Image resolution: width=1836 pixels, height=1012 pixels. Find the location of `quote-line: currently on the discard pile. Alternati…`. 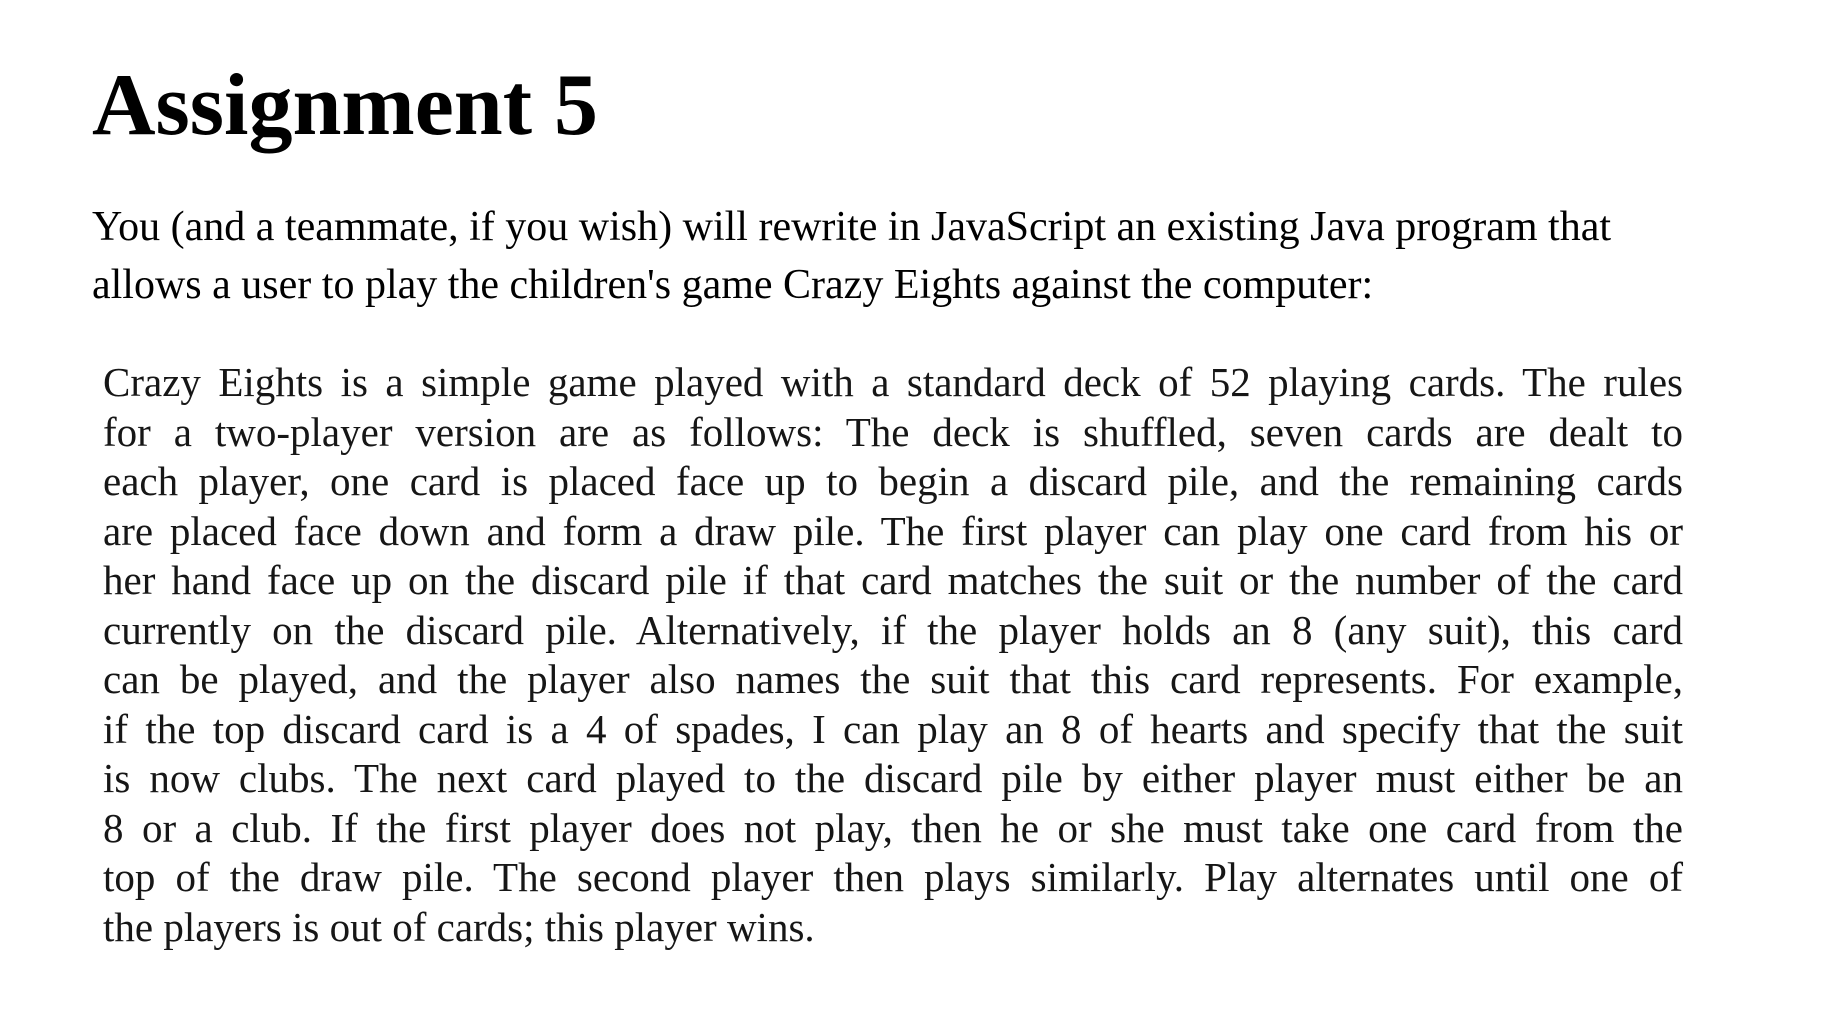

quote-line: currently on the discard pile. Alternati… is located at coordinates (893, 629).